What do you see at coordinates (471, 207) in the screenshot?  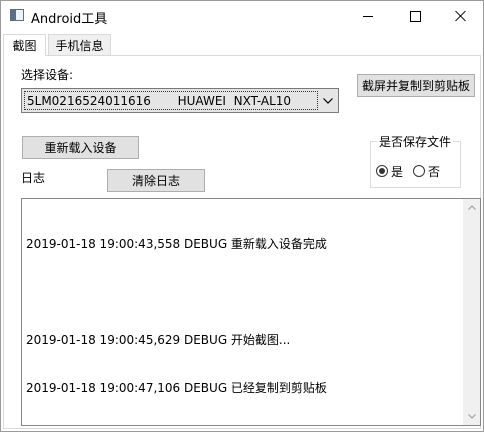 I see `scroll-up-arrow-icon` at bounding box center [471, 207].